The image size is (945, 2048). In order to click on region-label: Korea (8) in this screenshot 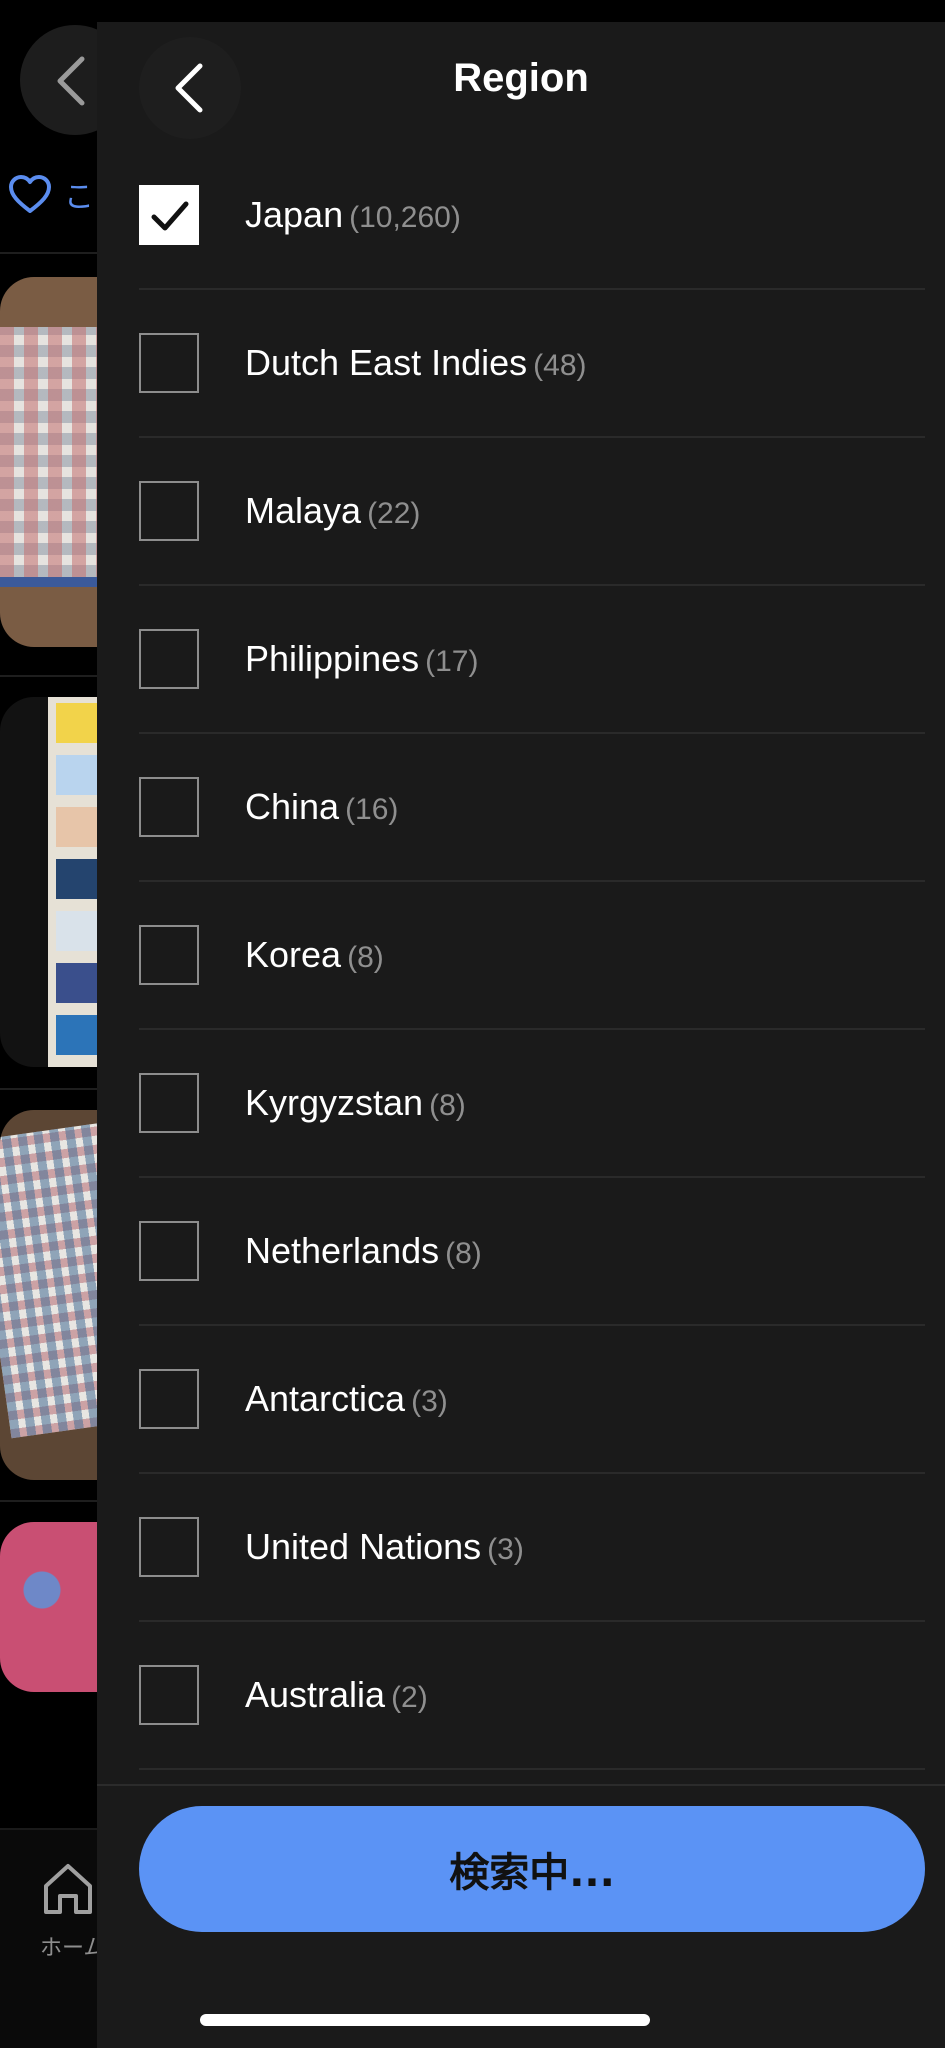, I will do `click(314, 955)`.